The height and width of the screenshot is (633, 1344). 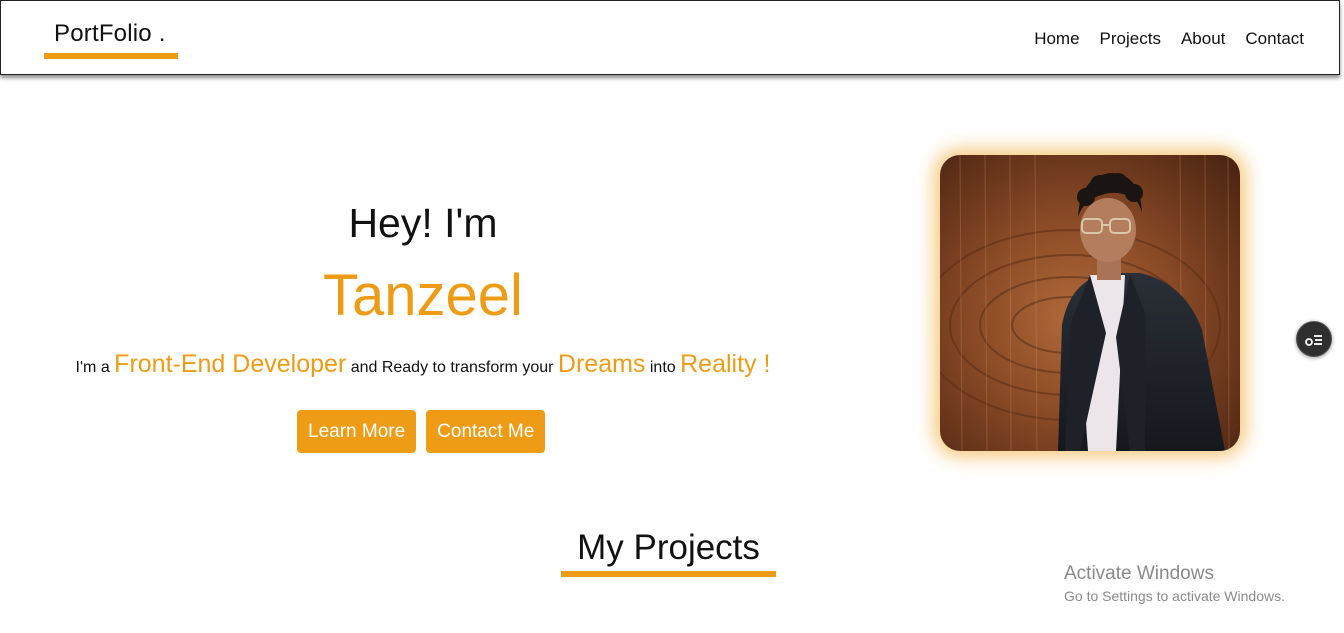 What do you see at coordinates (1169, 39) in the screenshot?
I see `nav-links: Home Projects About Contact` at bounding box center [1169, 39].